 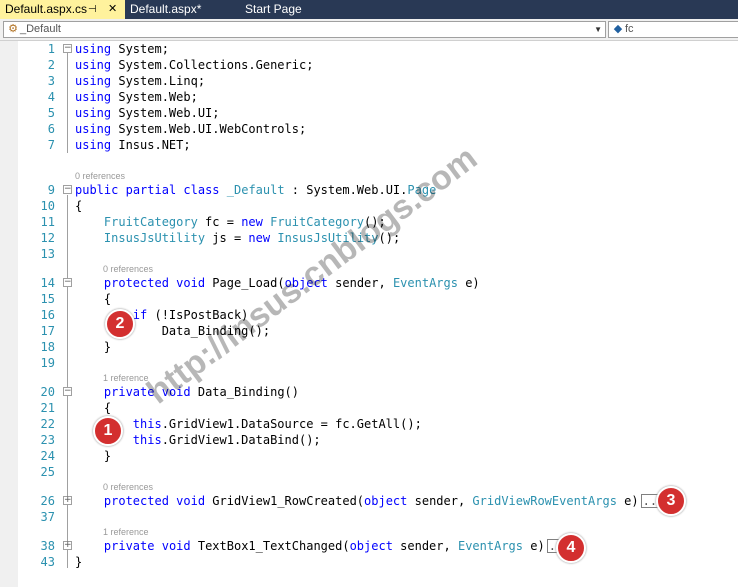 I want to click on close-icon: ✕, so click(x=112, y=9).